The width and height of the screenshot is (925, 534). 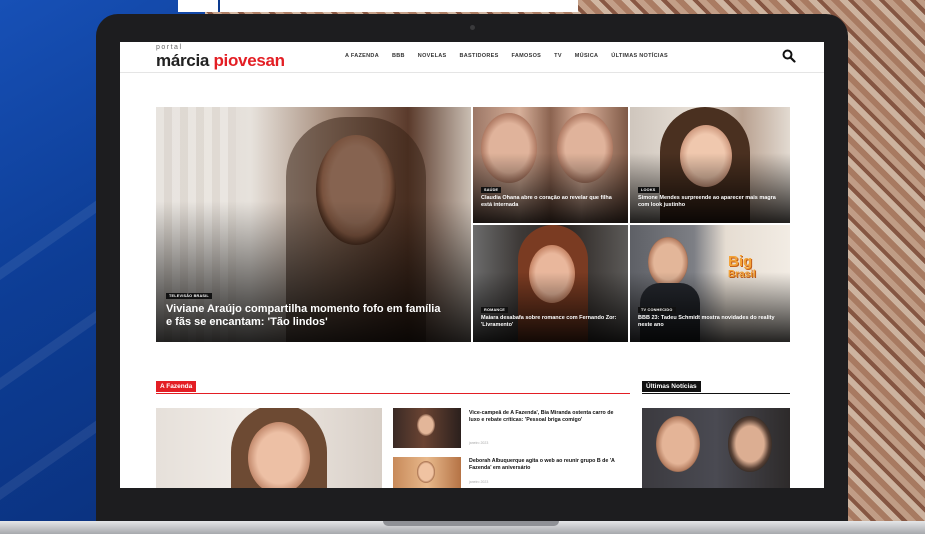 I want to click on hero-card-1-tag: SAÚDE, so click(x=491, y=190).